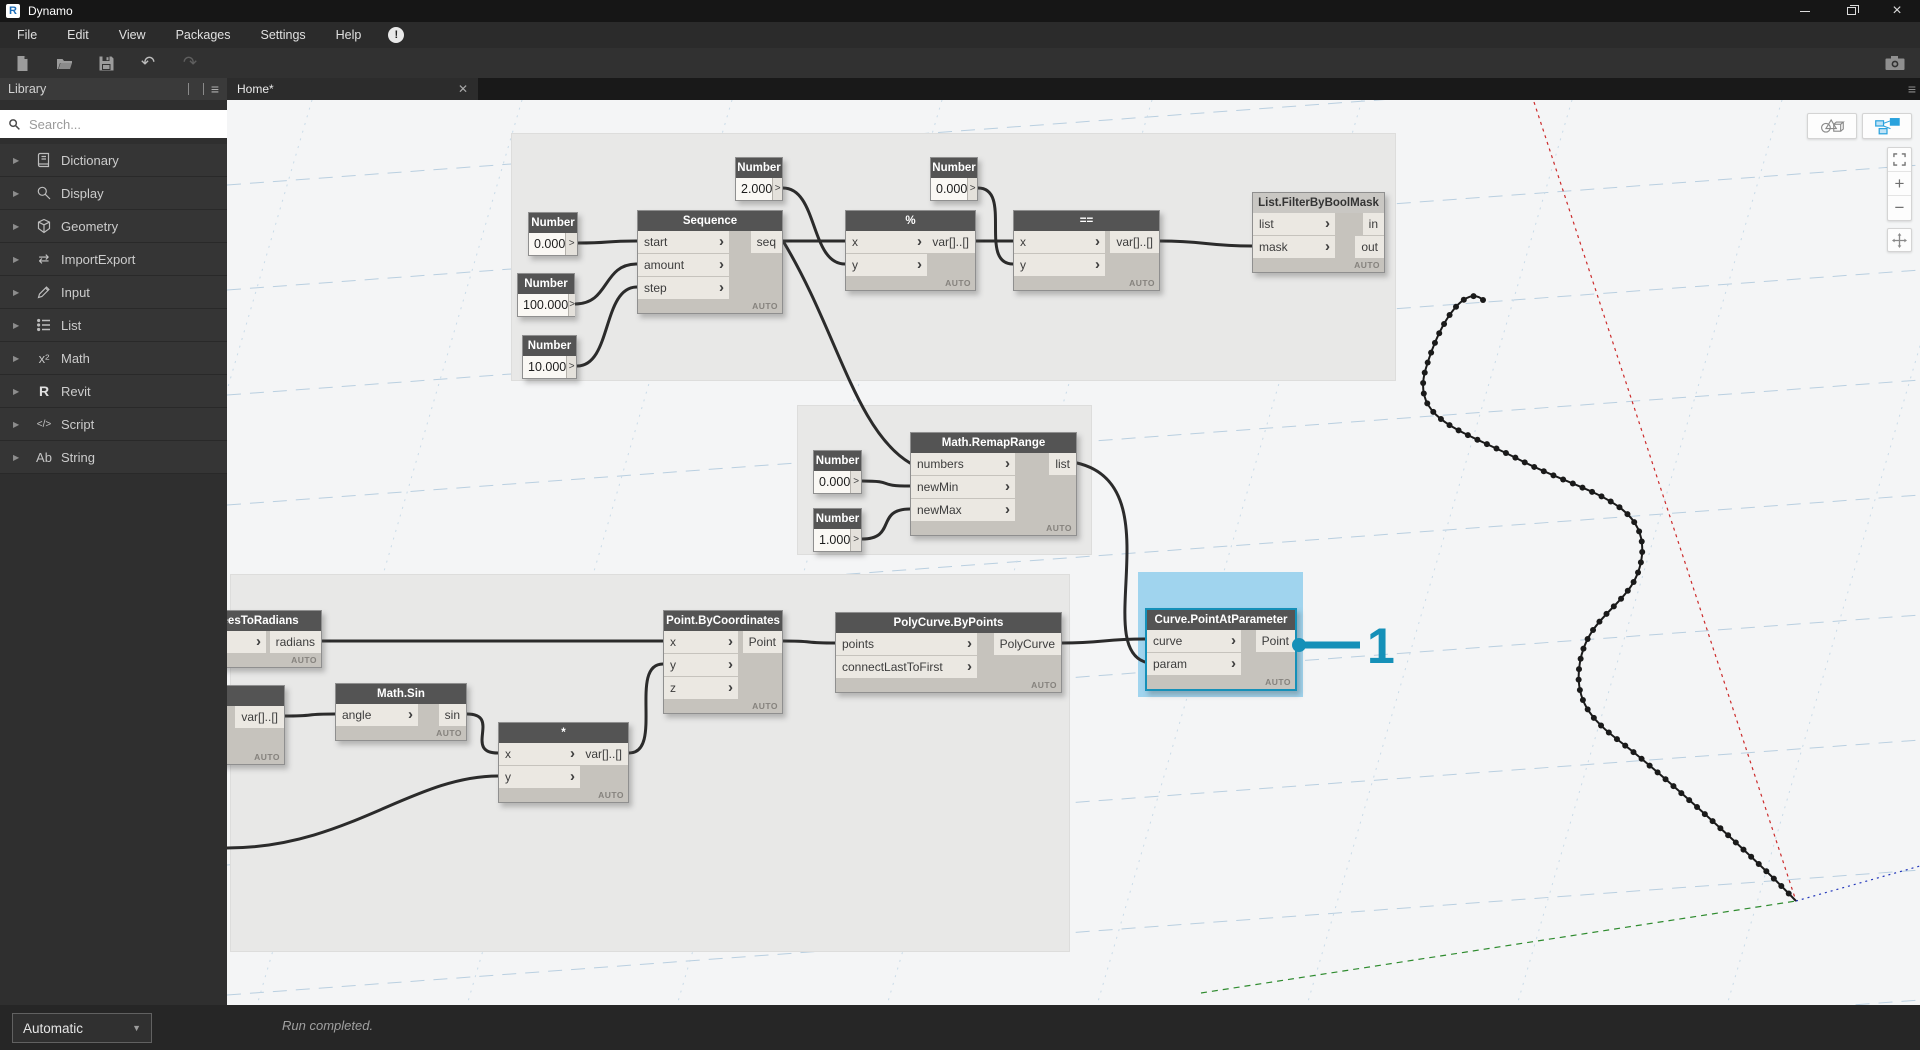 This screenshot has height=1050, width=1920. Describe the element at coordinates (190, 63) in the screenshot. I see `redo-icon: ↷` at that location.